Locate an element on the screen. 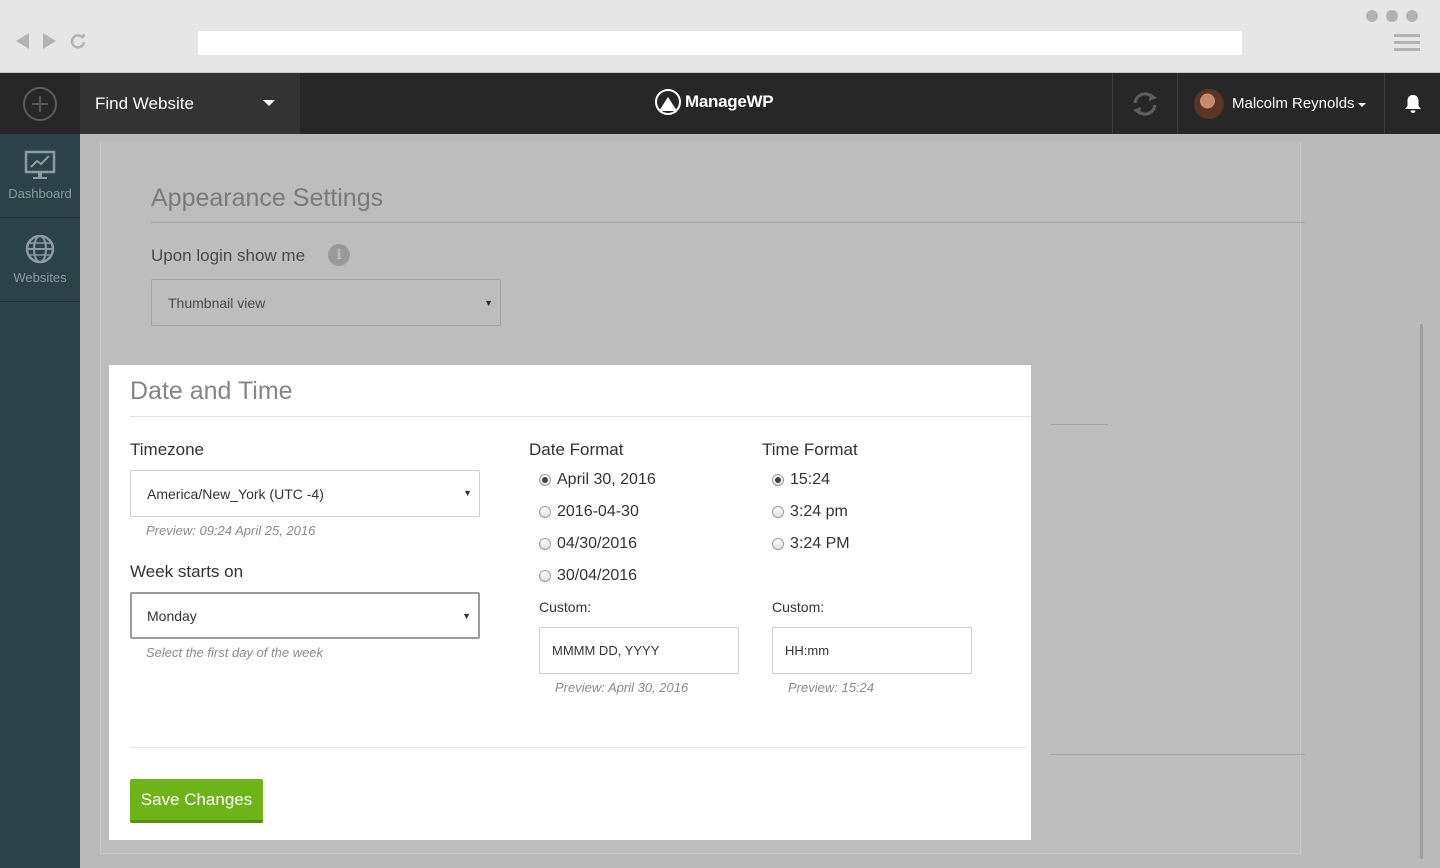 Image resolution: width=1440 pixels, height=868 pixels. week-start-value: Monday is located at coordinates (172, 616).